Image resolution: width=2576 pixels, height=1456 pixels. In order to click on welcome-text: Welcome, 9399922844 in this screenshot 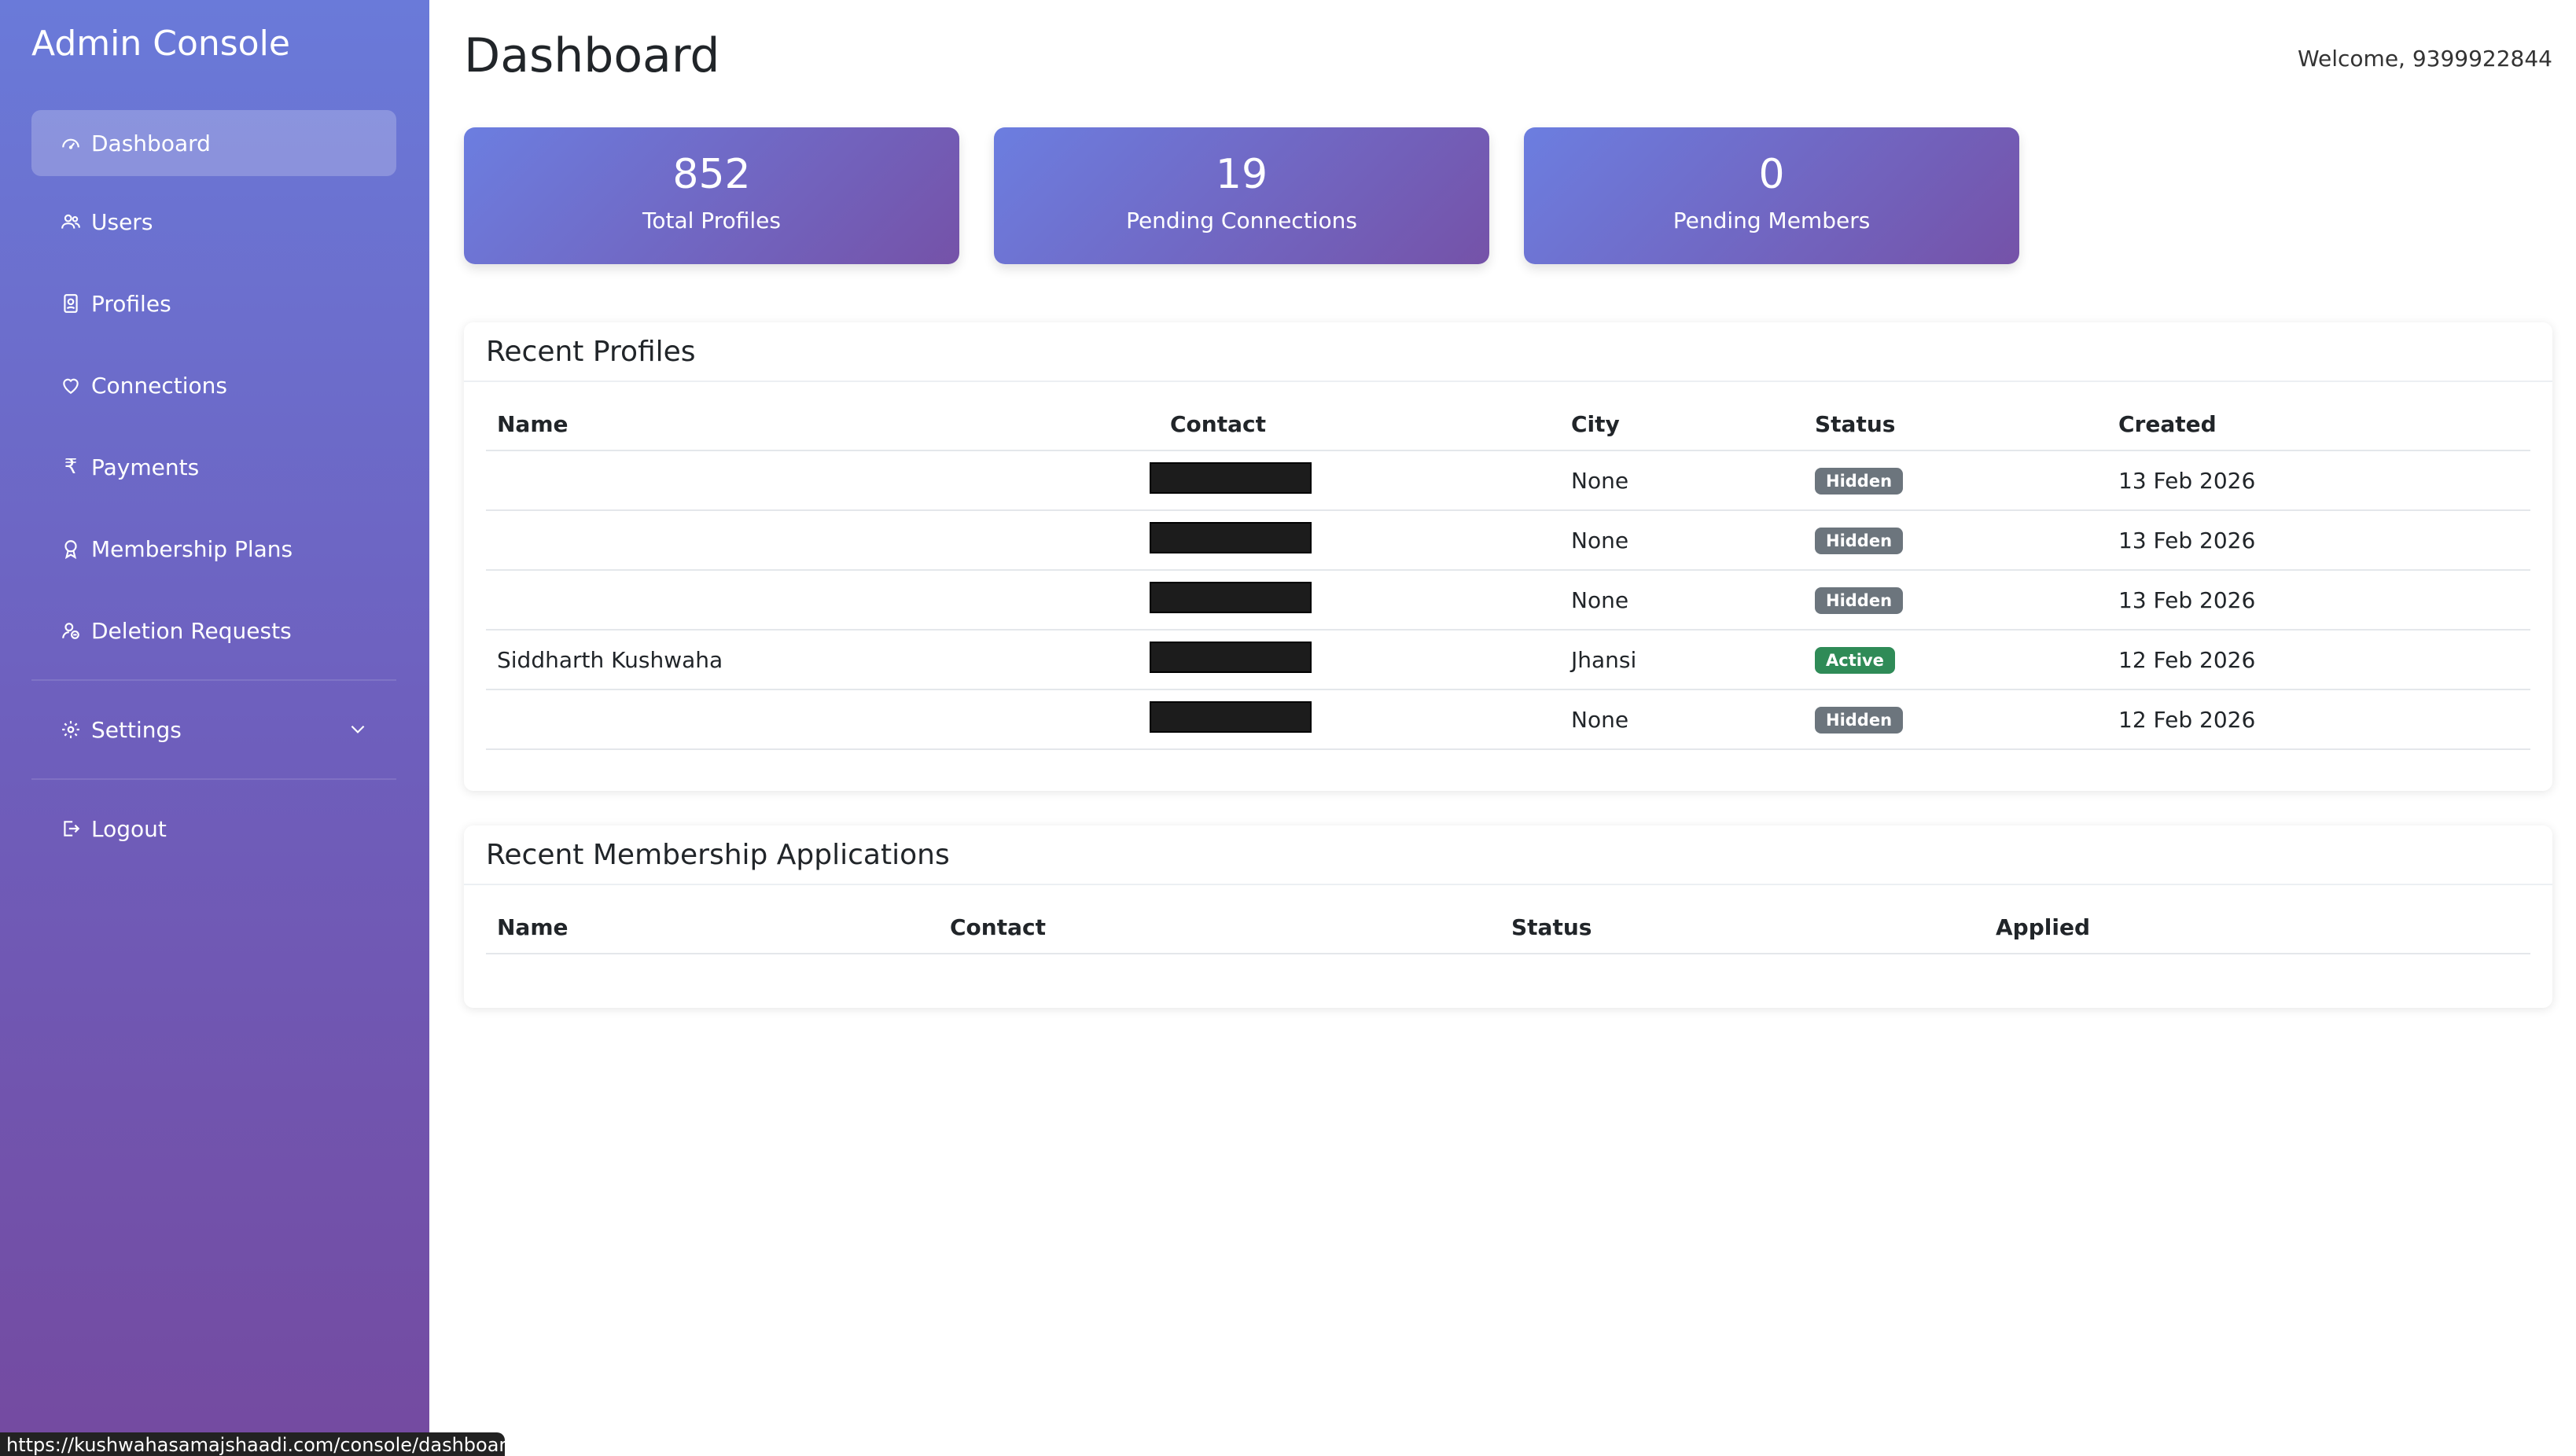, I will do `click(2424, 59)`.